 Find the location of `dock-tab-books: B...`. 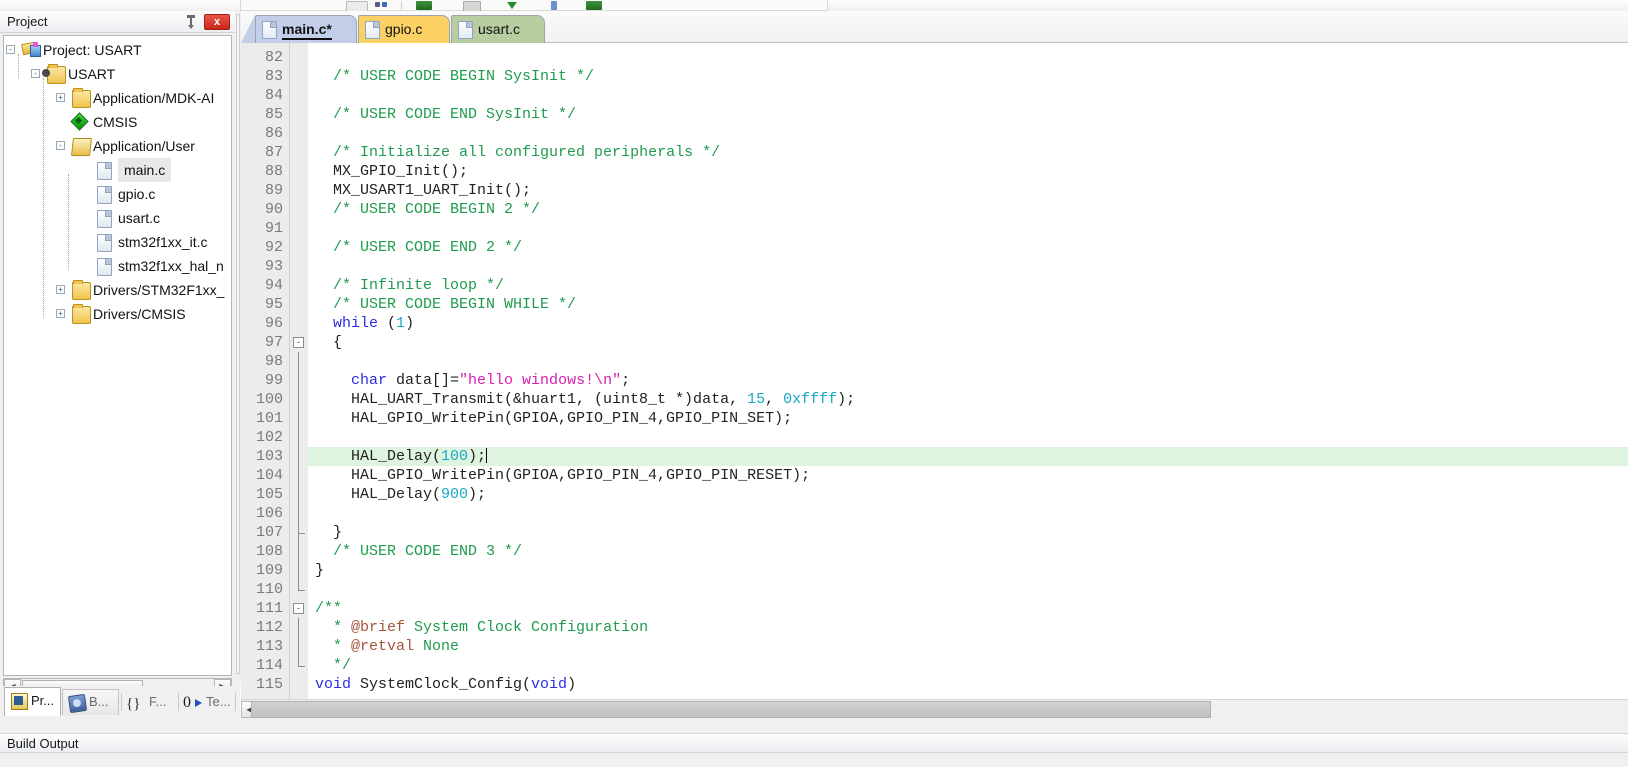

dock-tab-books: B... is located at coordinates (90, 702).